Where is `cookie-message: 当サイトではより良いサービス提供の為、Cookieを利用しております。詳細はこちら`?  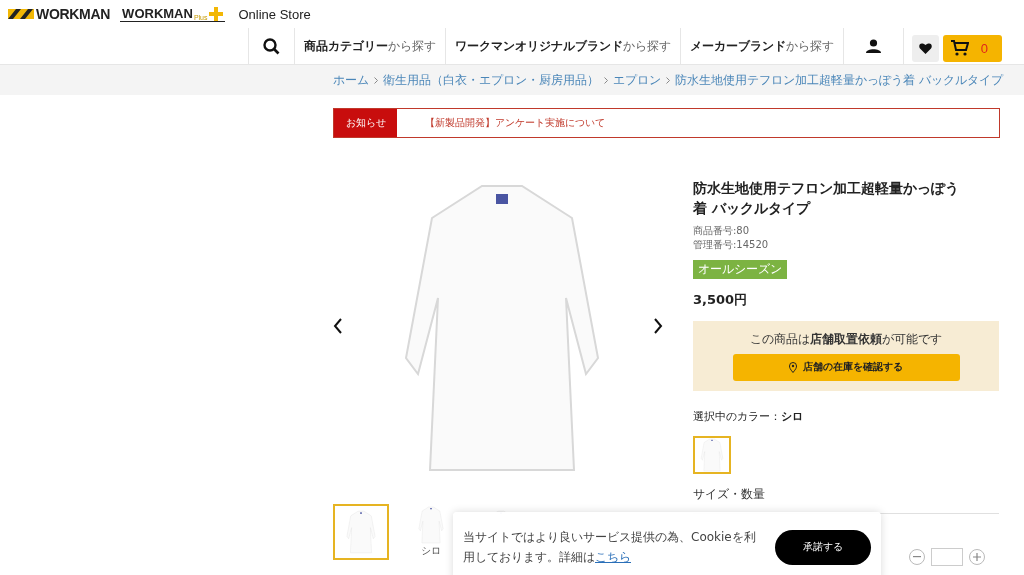
cookie-message: 当サイトではより良いサービス提供の為、Cookieを利用しております。詳細はこちら is located at coordinates (610, 547).